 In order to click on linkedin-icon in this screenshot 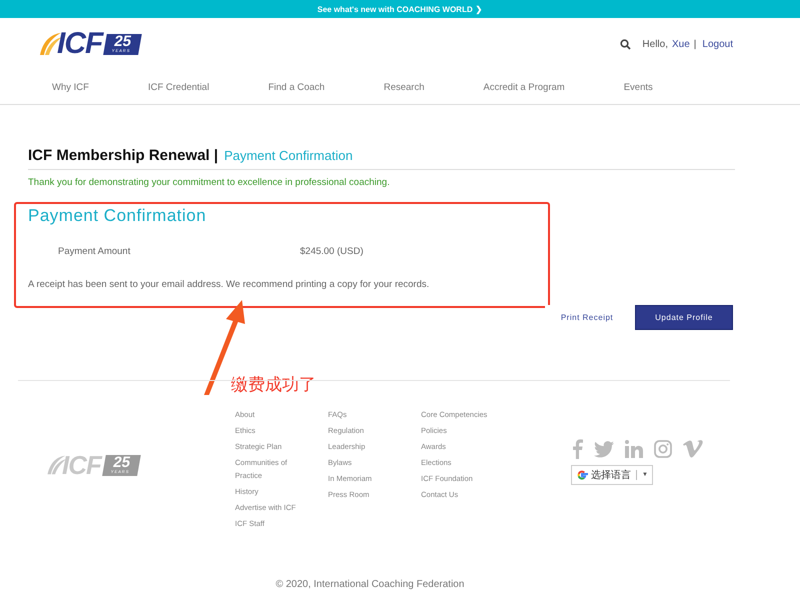, I will do `click(634, 449)`.